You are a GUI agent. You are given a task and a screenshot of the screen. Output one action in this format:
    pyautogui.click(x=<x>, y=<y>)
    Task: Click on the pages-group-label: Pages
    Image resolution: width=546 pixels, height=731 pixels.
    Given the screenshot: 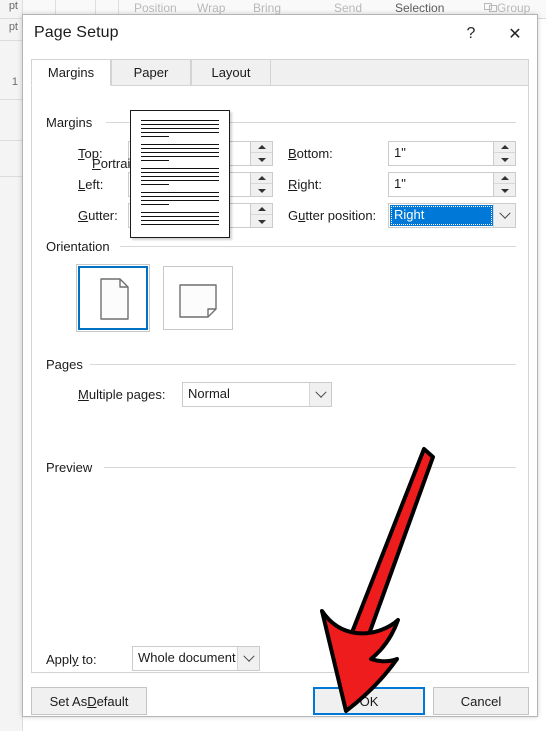 What is the action you would take?
    pyautogui.click(x=67, y=364)
    